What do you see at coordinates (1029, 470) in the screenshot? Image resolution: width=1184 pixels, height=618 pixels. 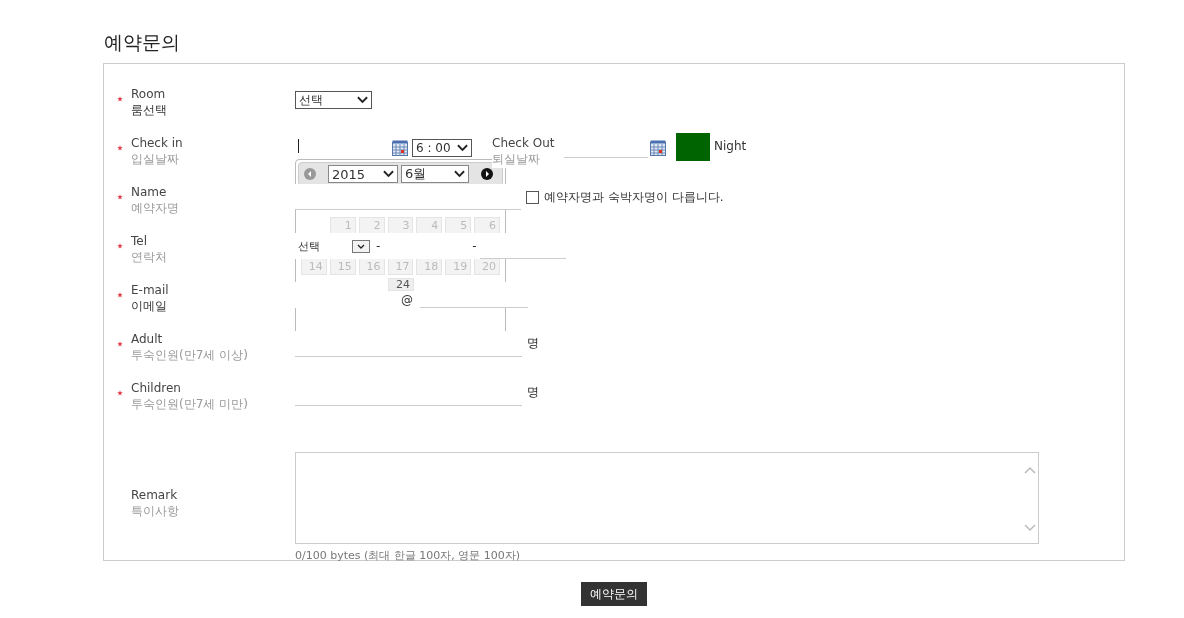 I see `scroll-up-icon` at bounding box center [1029, 470].